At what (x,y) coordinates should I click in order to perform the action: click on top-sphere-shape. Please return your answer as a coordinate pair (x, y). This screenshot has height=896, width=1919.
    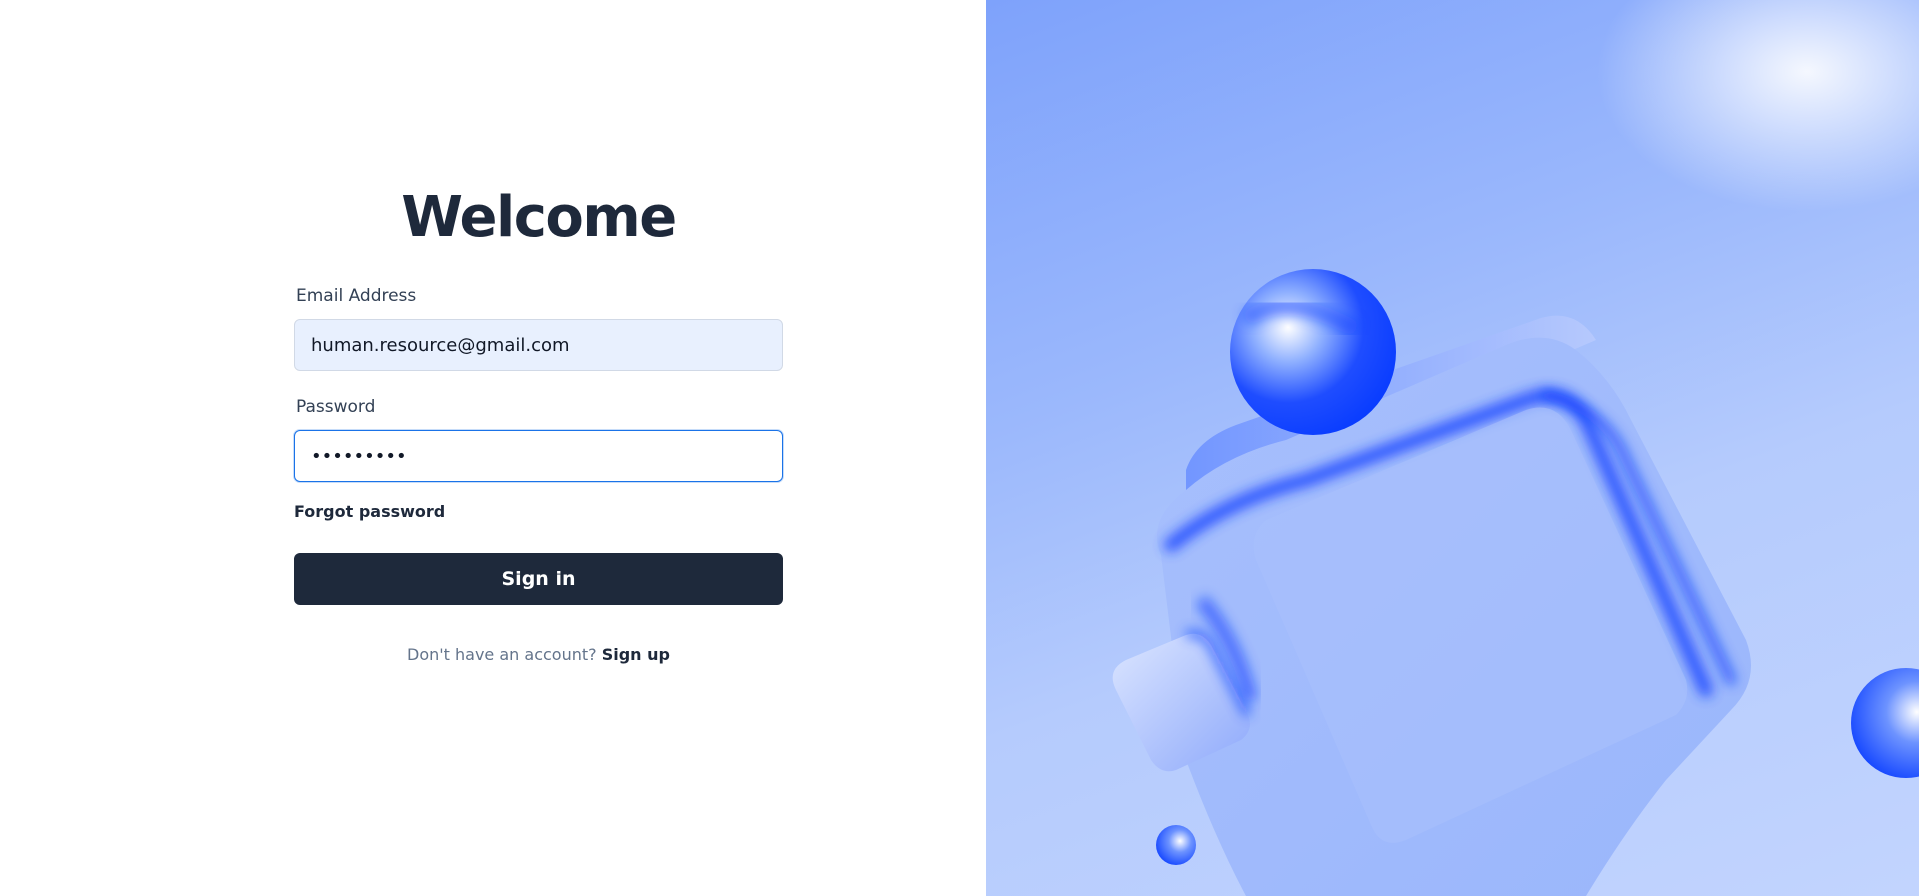
    Looking at the image, I should click on (1313, 352).